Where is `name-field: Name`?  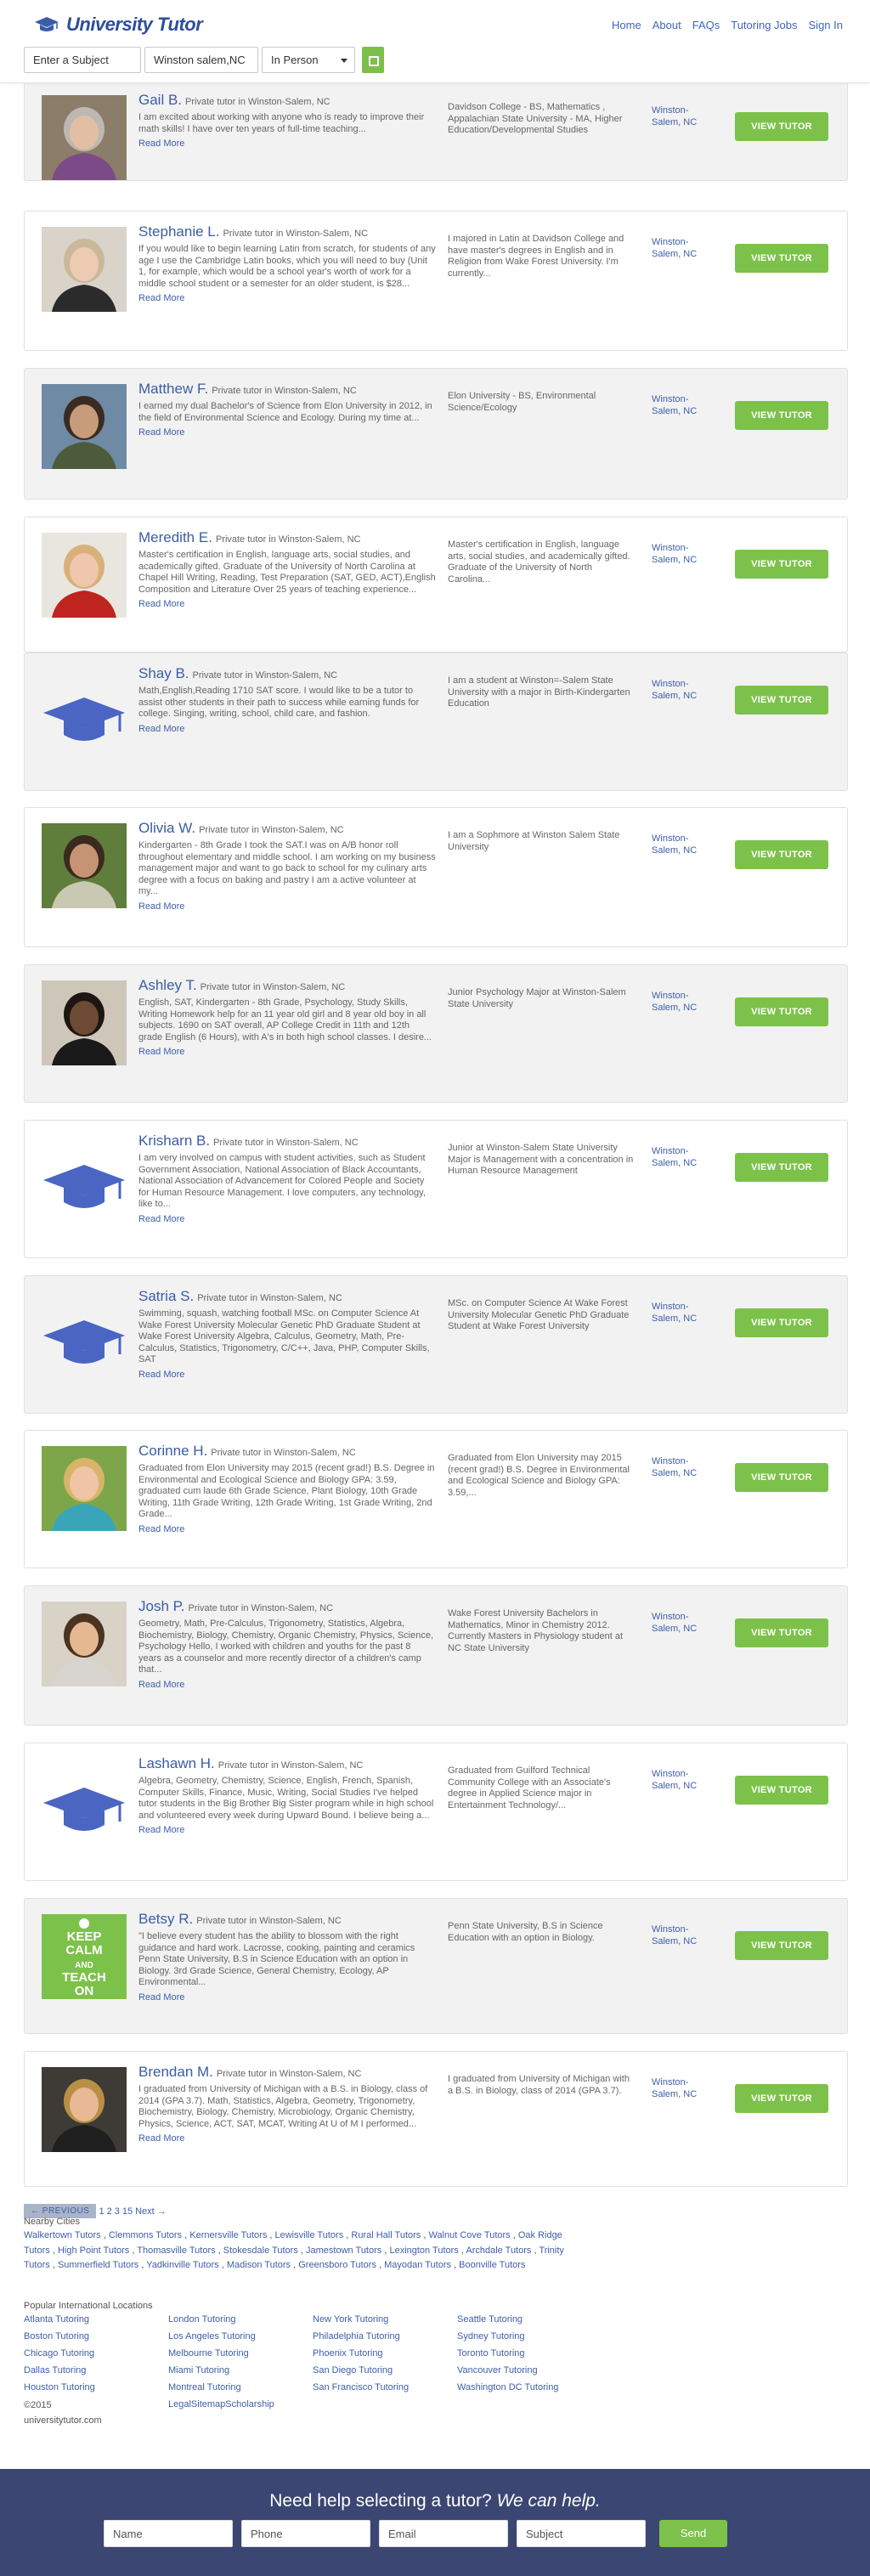
name-field: Name is located at coordinates (168, 2533).